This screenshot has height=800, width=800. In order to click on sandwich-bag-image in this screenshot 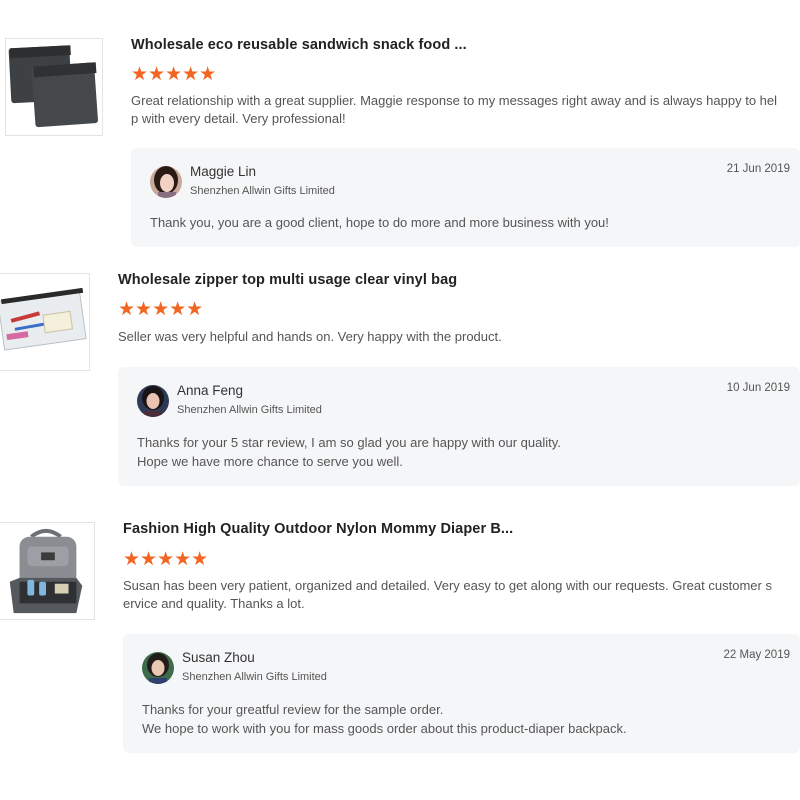, I will do `click(54, 87)`.